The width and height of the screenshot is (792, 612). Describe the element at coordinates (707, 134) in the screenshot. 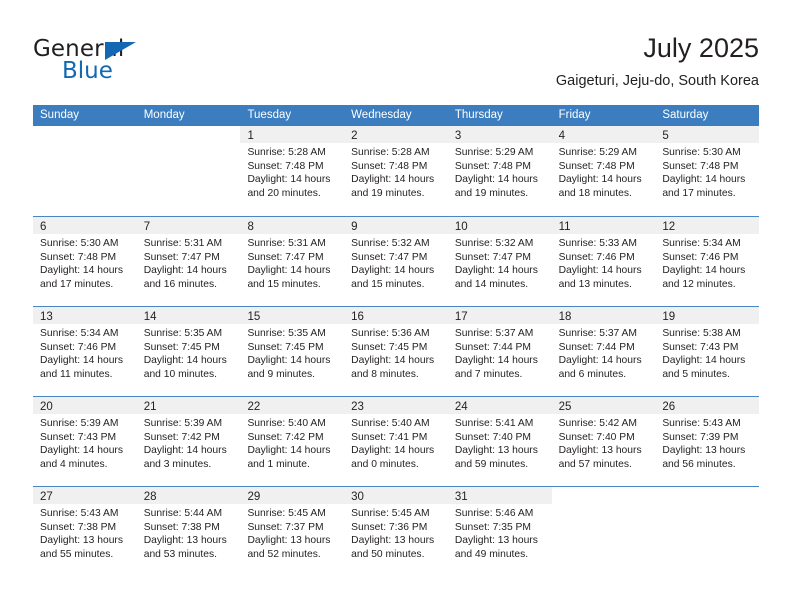

I see `day-number-bar: 5` at that location.